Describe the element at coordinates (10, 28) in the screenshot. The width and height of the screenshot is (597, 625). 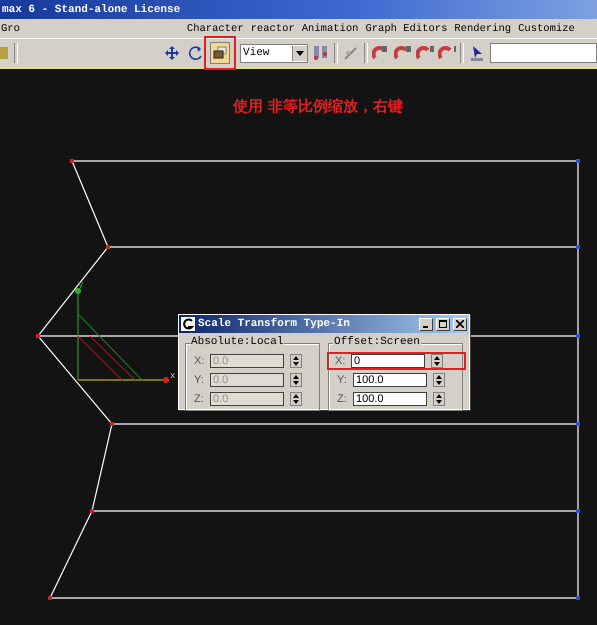
I see `menu-item: Gro` at that location.